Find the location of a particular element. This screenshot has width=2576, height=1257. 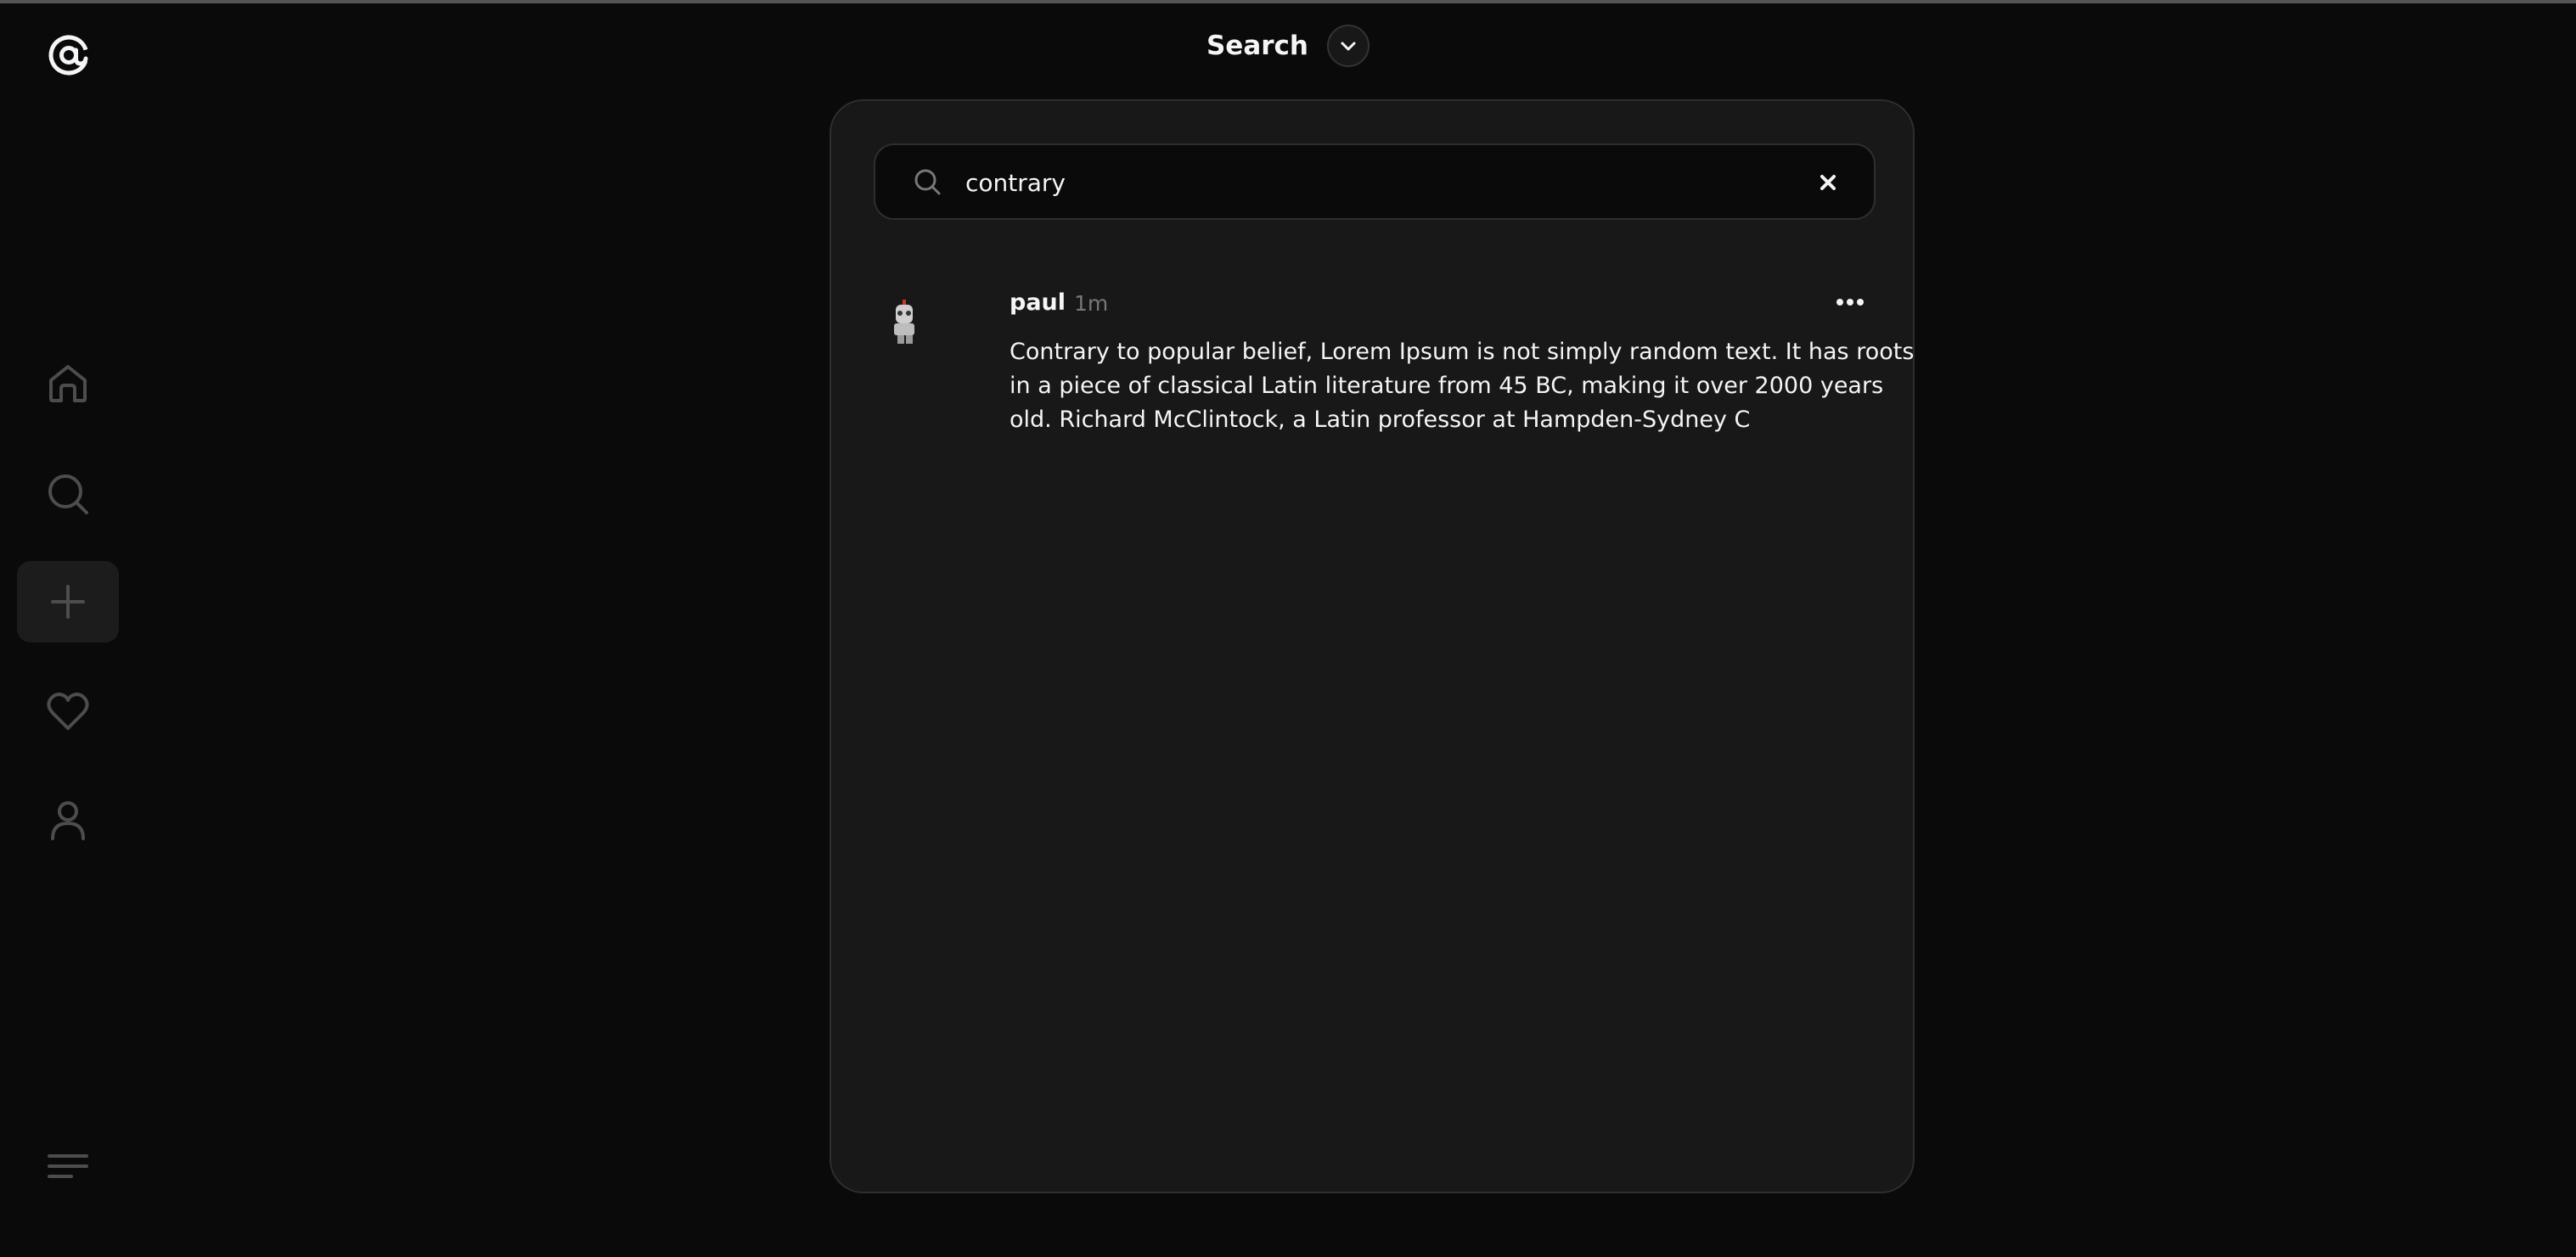

search-input is located at coordinates (1373, 182).